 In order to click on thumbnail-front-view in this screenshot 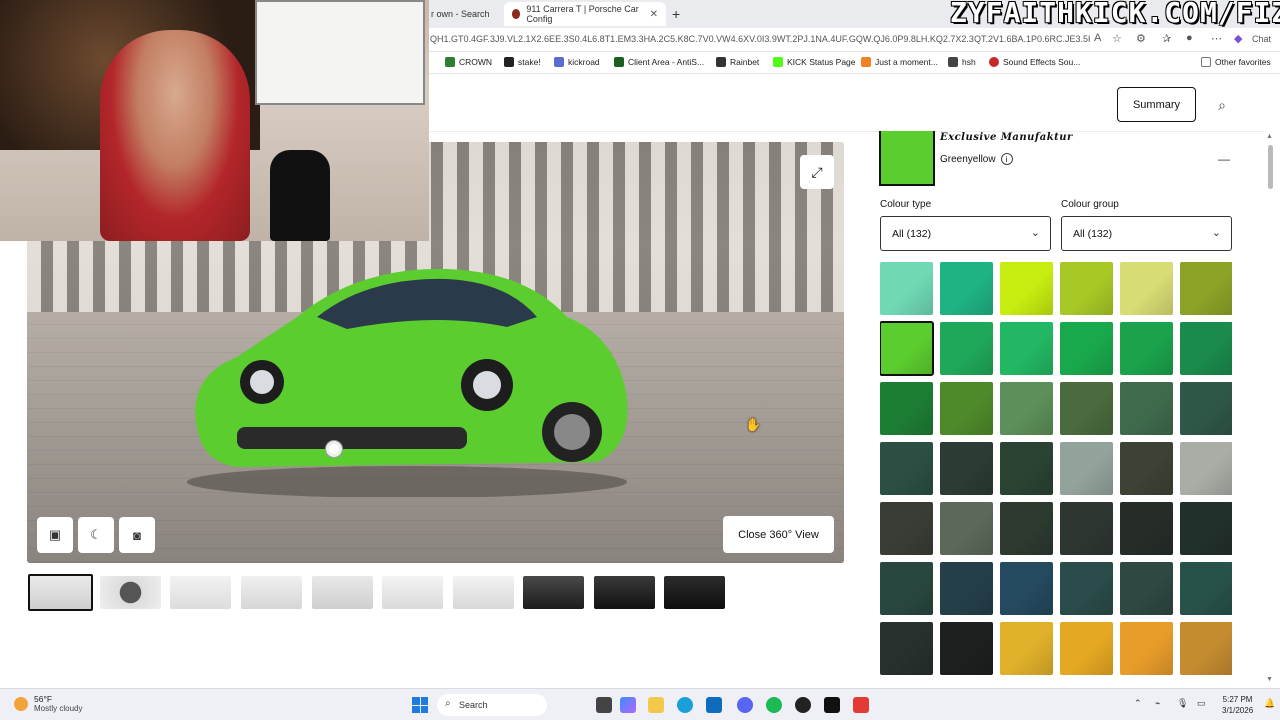, I will do `click(60, 592)`.